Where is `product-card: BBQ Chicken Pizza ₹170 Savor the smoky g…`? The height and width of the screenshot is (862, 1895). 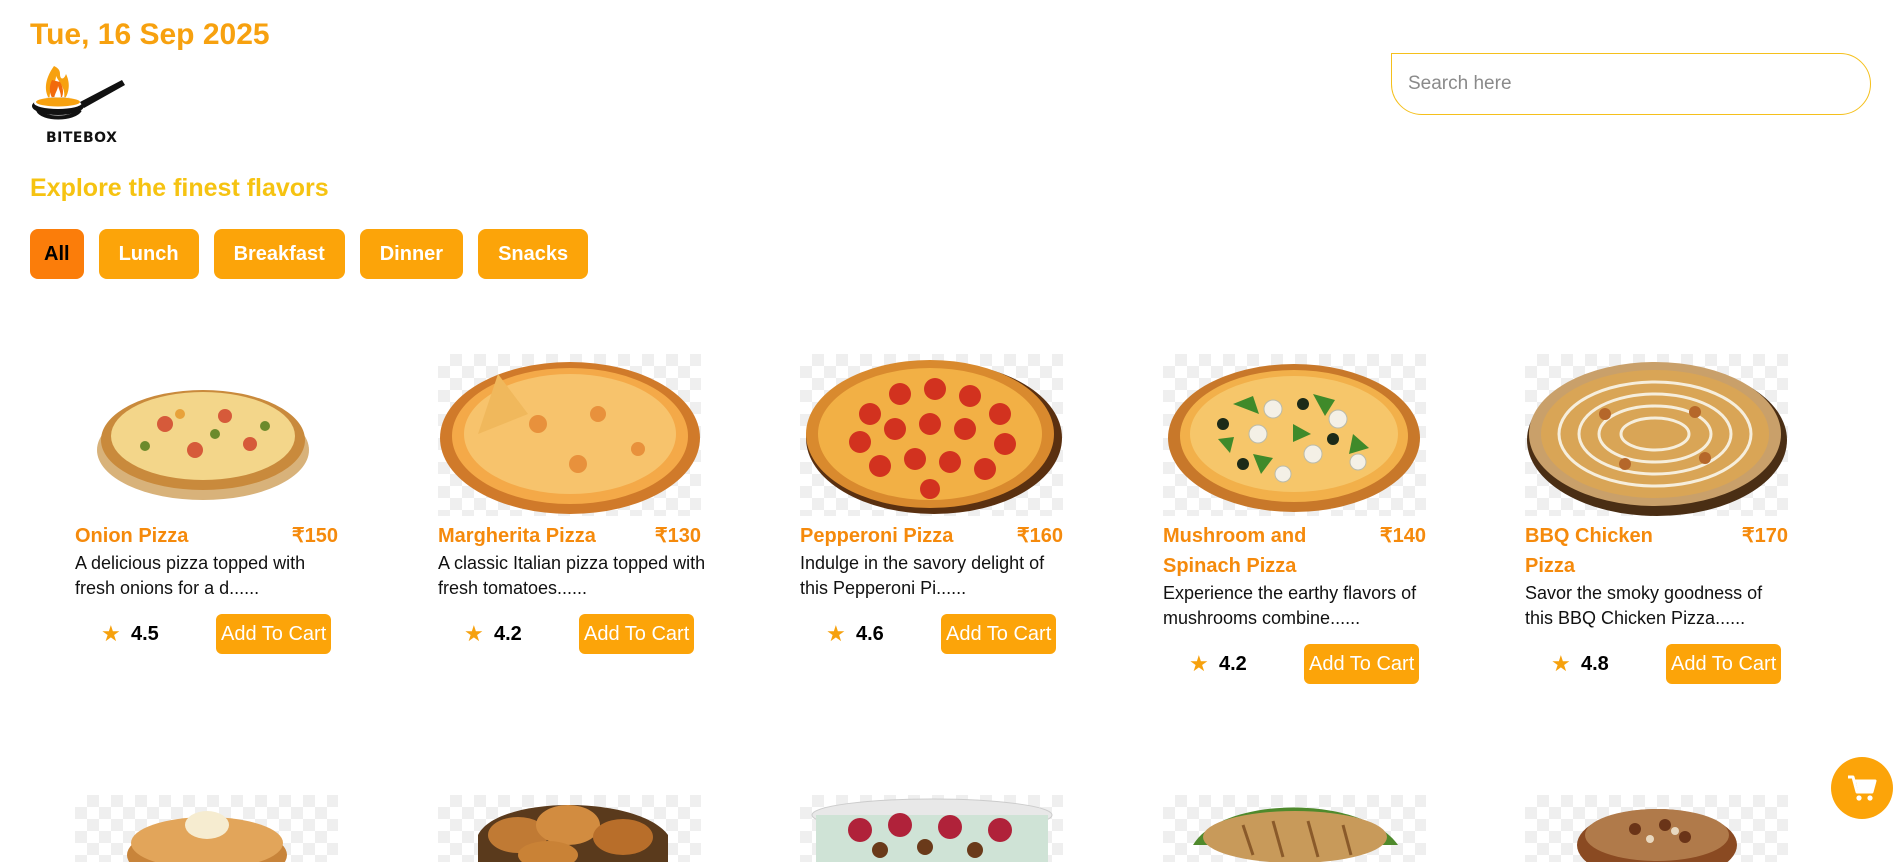 product-card: BBQ Chicken Pizza ₹170 Savor the smoky g… is located at coordinates (1656, 519).